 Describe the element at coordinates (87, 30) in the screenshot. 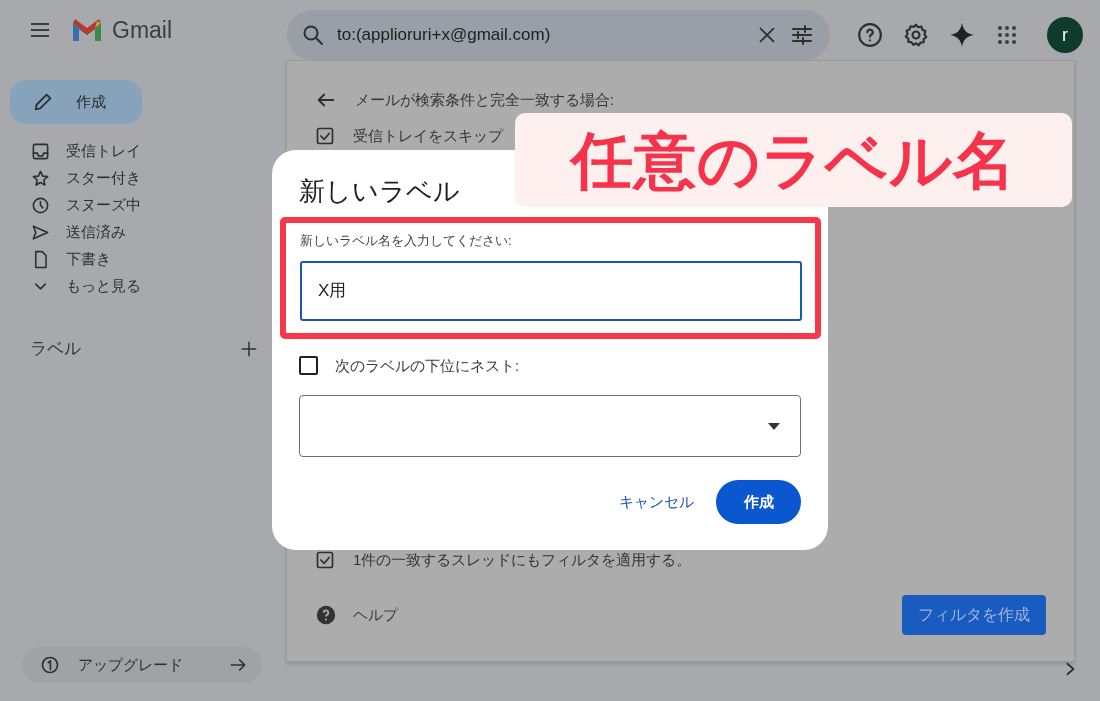

I see `envelope-icon` at that location.